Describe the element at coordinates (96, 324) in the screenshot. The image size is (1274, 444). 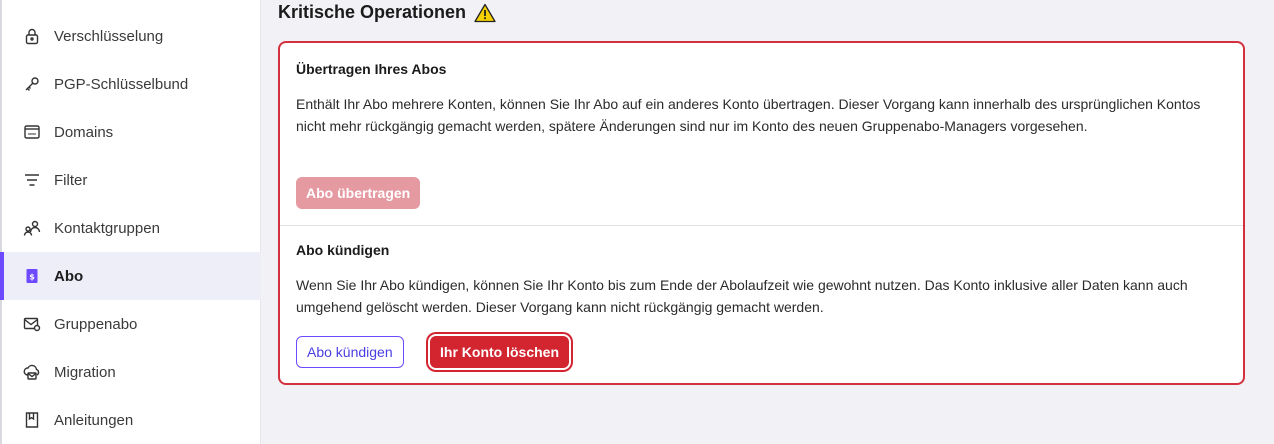
I see `sidebar-item-label: Gruppenabo` at that location.